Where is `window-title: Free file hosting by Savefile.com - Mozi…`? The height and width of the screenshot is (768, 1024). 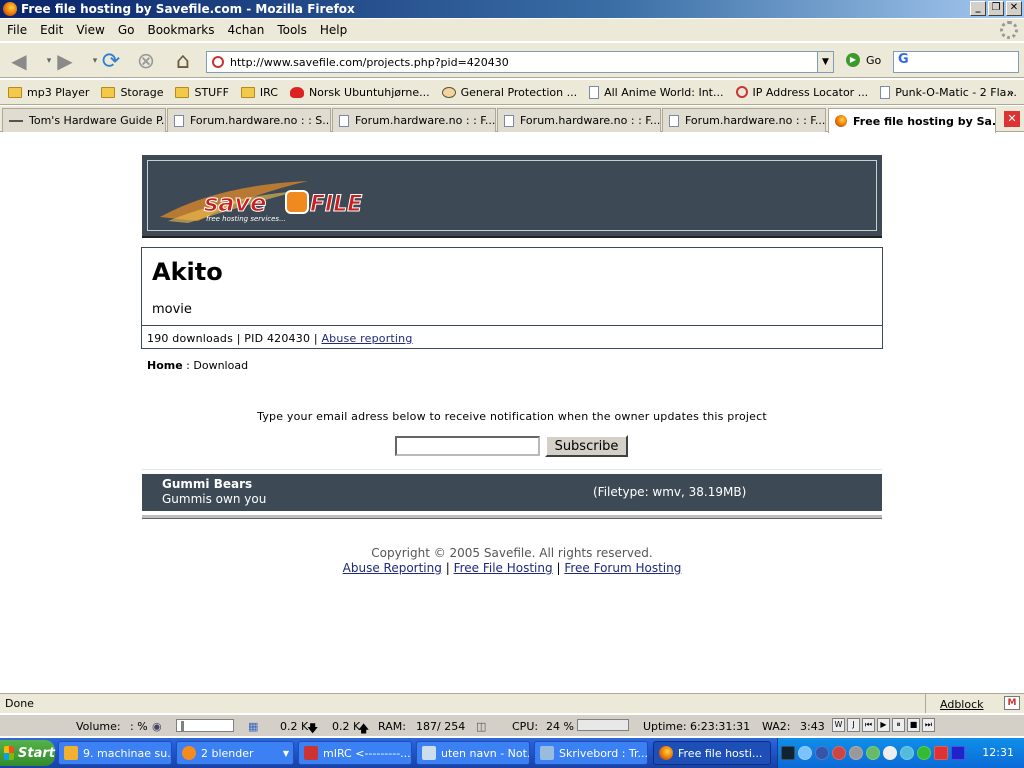
window-title: Free file hosting by Savefile.com - Mozi… is located at coordinates (188, 9).